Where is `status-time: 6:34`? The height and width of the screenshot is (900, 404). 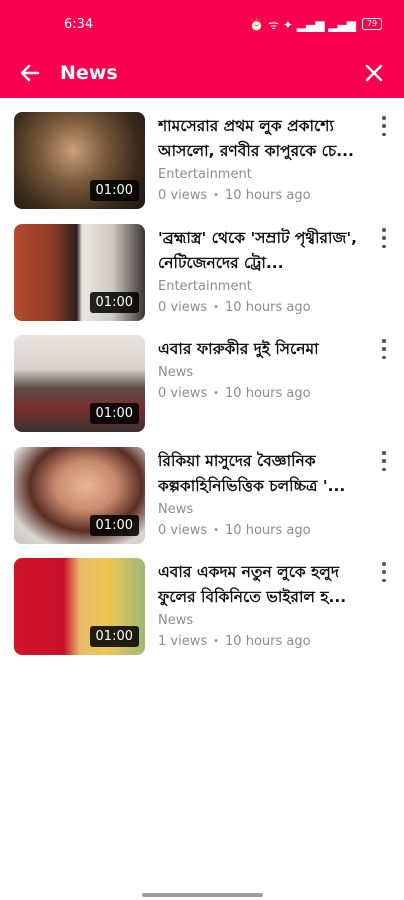 status-time: 6:34 is located at coordinates (79, 24).